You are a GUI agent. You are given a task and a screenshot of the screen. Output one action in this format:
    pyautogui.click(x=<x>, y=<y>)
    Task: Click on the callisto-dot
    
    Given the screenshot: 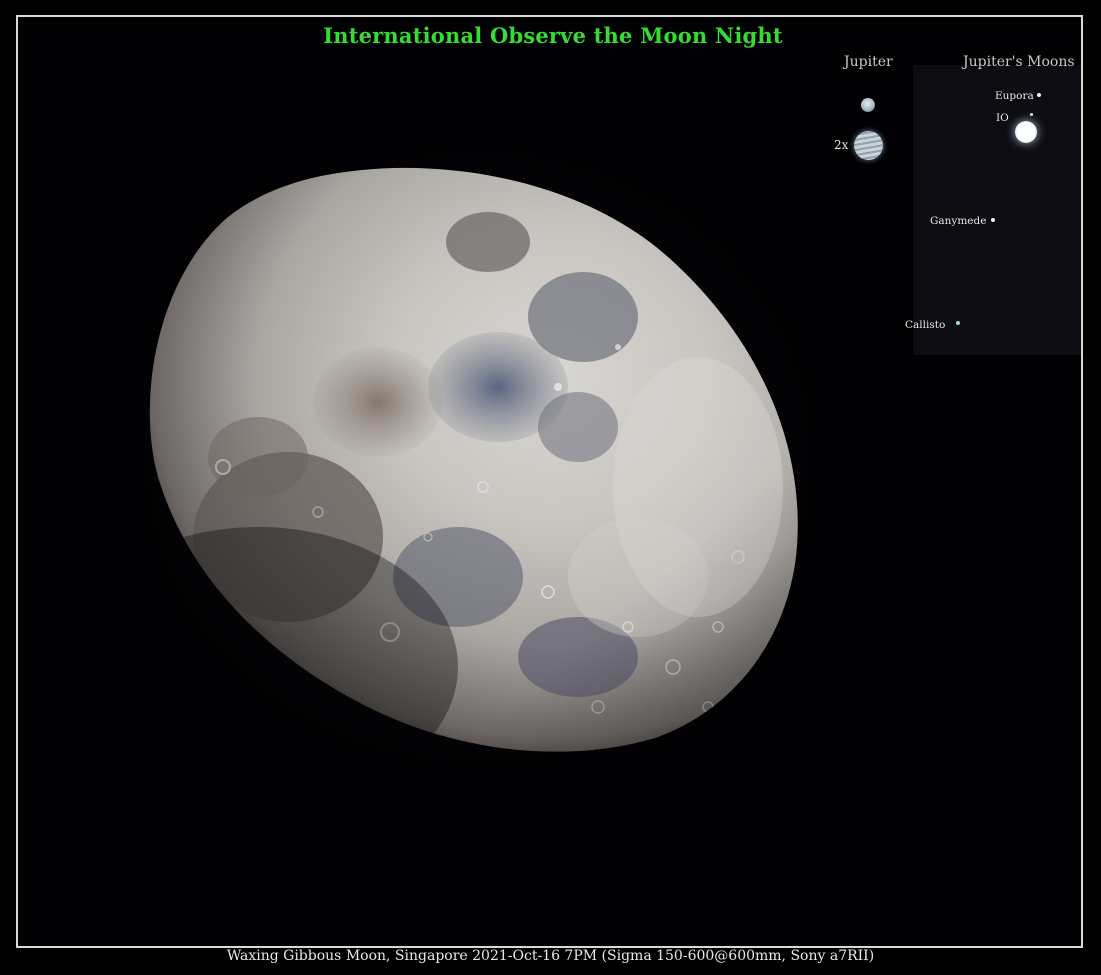 What is the action you would take?
    pyautogui.click(x=958, y=323)
    